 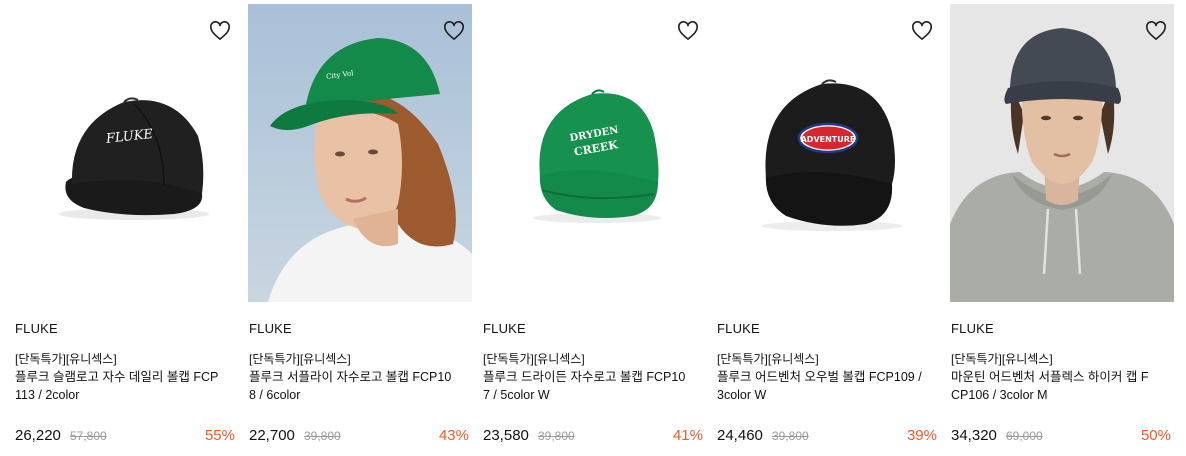 I want to click on product-discount: 41%, so click(x=687, y=435).